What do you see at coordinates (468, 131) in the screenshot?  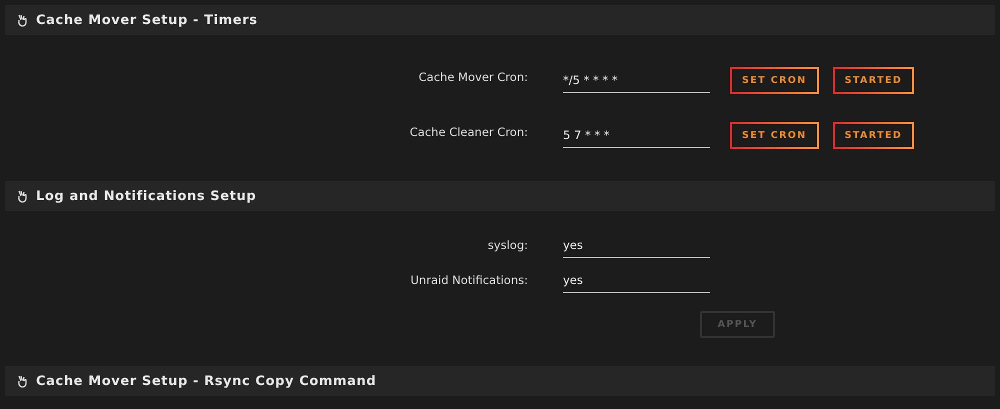 I see `field-label: Cache Cleaner Cron:` at bounding box center [468, 131].